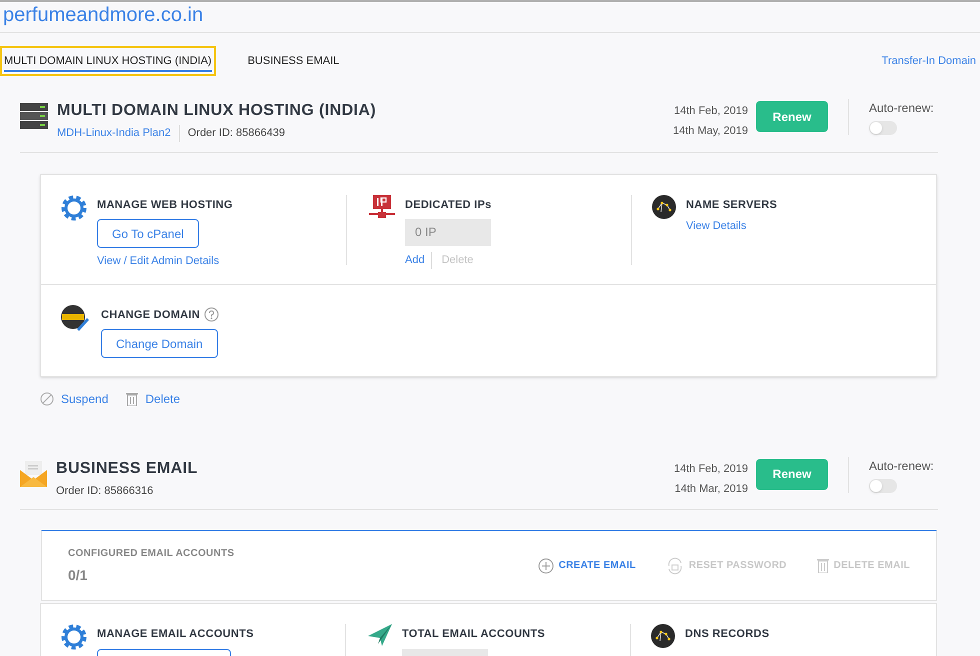 Image resolution: width=980 pixels, height=656 pixels. I want to click on configured-label: CONFIGURED EMAIL ACCOUNTS, so click(152, 553).